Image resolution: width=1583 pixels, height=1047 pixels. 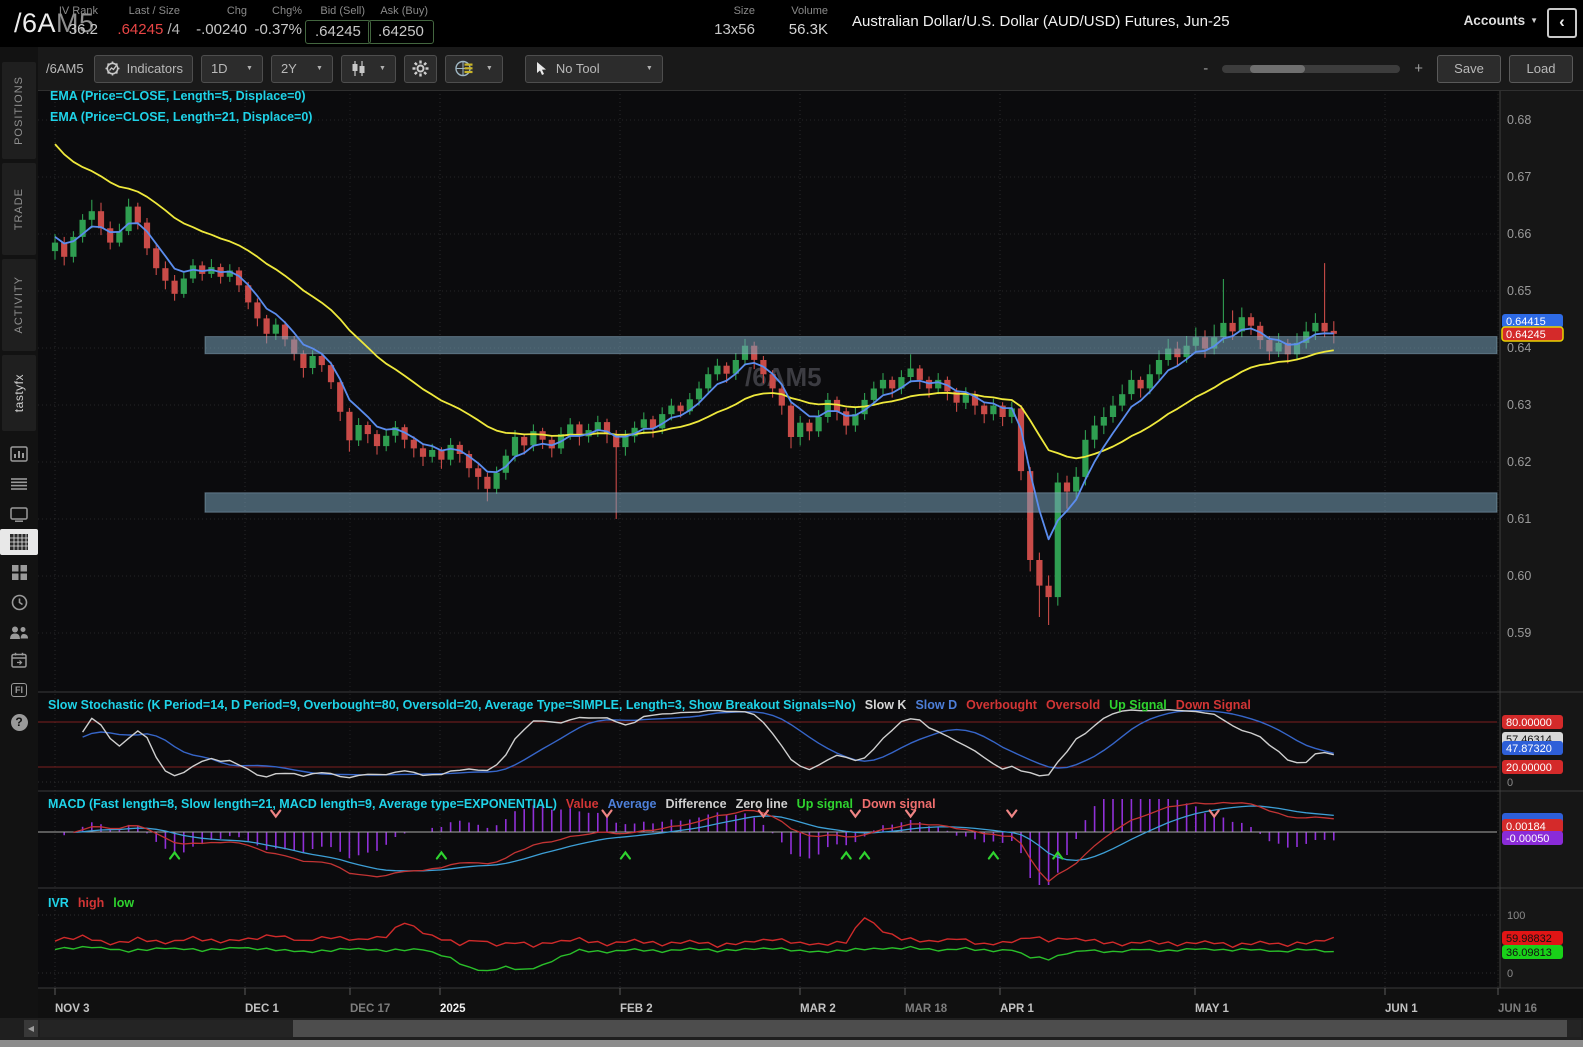 I want to click on svg-text: MAR 2, so click(x=818, y=1009).